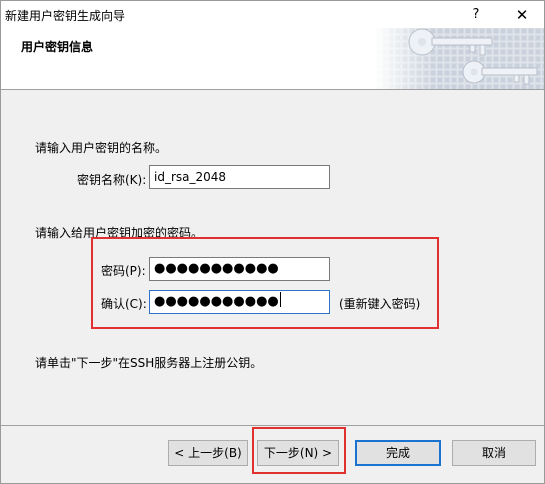 This screenshot has width=545, height=484. Describe the element at coordinates (476, 15) in the screenshot. I see `help-button: ?` at that location.